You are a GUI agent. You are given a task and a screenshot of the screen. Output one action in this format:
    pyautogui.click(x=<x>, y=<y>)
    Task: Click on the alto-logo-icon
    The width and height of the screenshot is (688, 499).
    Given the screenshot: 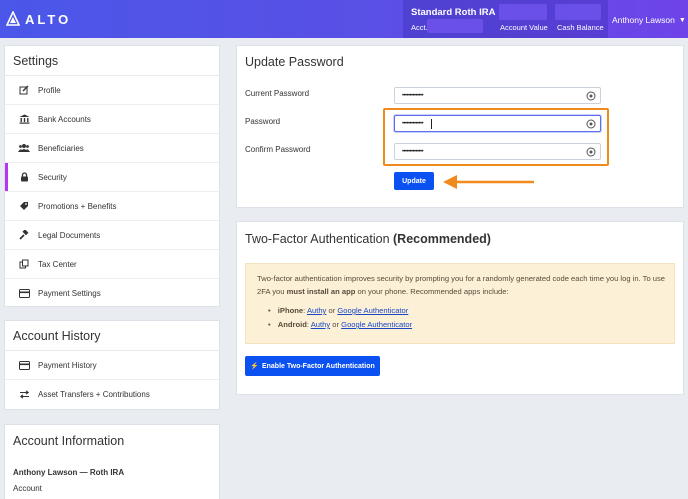 What is the action you would take?
    pyautogui.click(x=13, y=18)
    